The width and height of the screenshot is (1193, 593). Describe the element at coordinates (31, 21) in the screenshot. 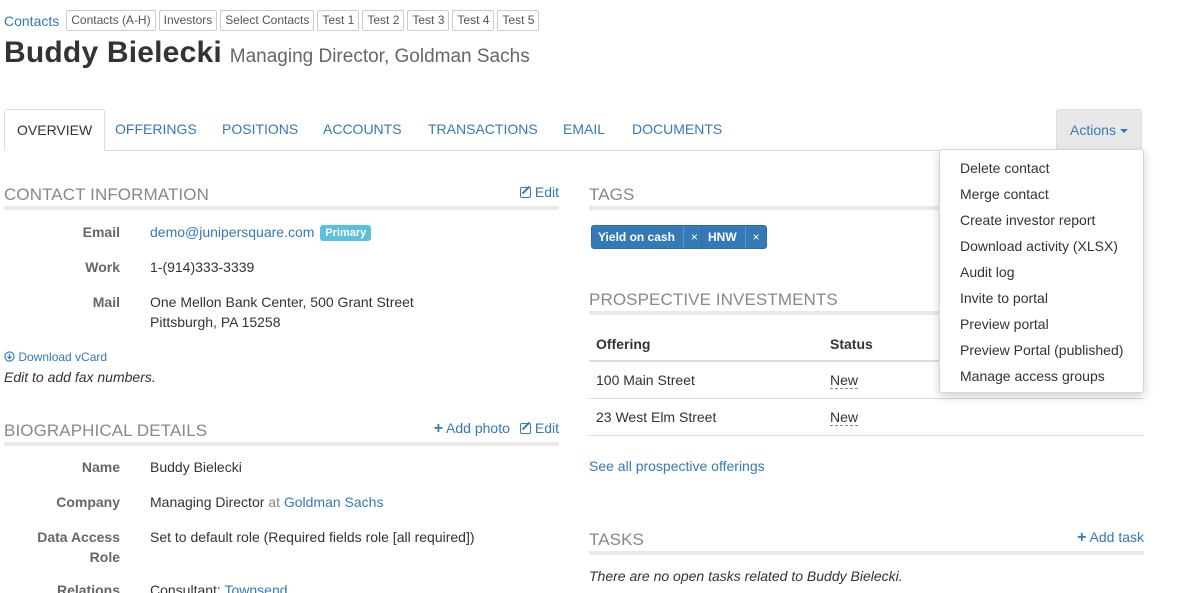

I see `breadcrumb-contacts-link: Contacts` at that location.